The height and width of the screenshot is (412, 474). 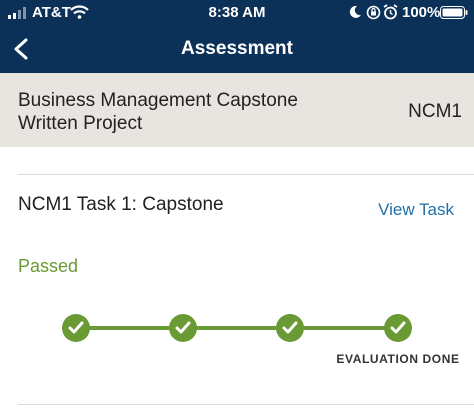 I want to click on progress-tracker, so click(x=237, y=330).